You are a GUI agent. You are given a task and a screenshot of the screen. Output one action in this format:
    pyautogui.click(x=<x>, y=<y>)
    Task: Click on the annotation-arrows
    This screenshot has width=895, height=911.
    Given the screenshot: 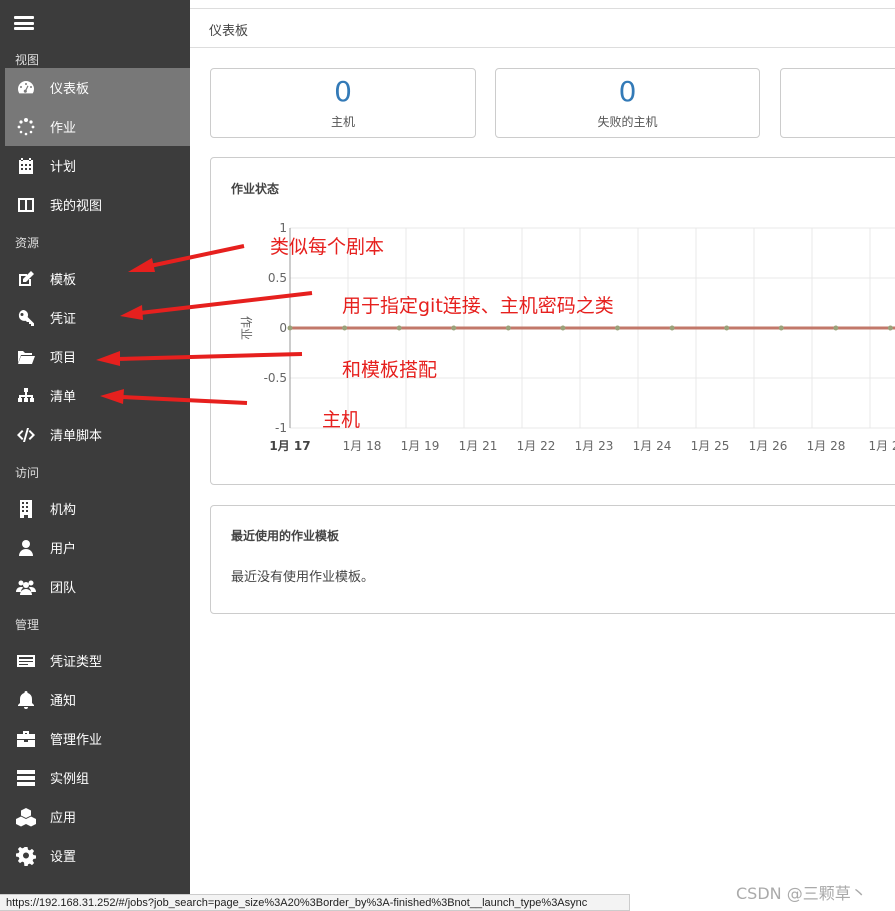 What is the action you would take?
    pyautogui.click(x=204, y=324)
    